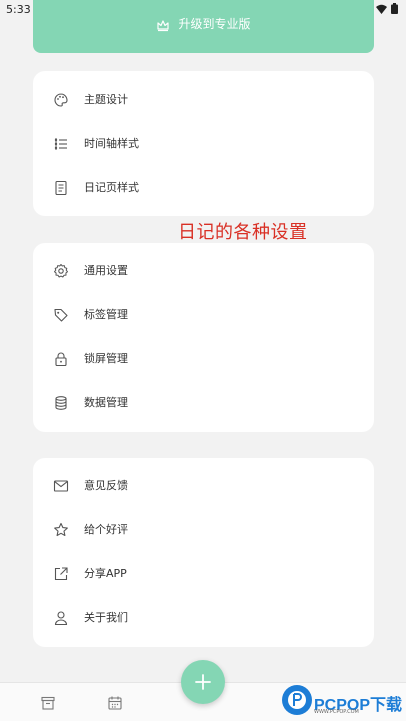 Image resolution: width=406 pixels, height=721 pixels. I want to click on watermark-url: WWW.PCPOP.COM, so click(336, 712).